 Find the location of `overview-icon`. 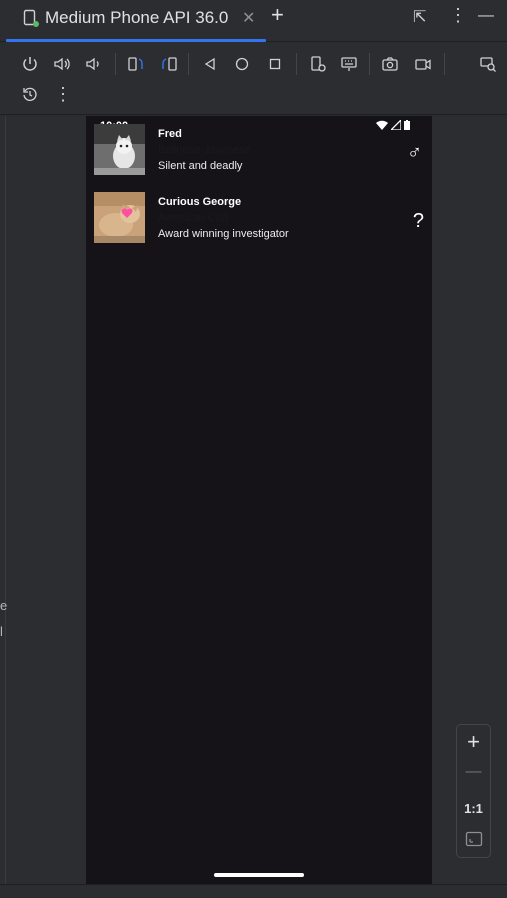

overview-icon is located at coordinates (275, 64).